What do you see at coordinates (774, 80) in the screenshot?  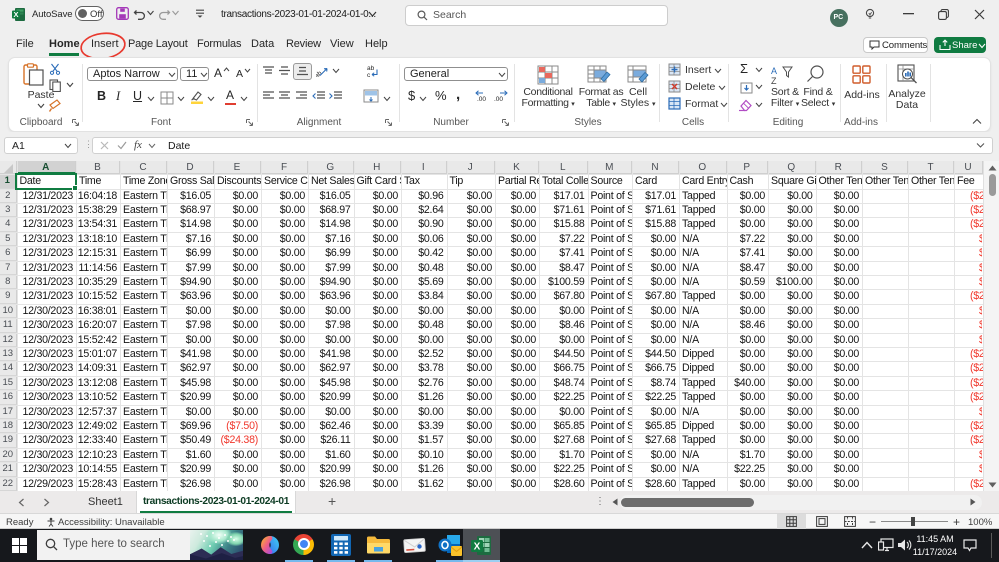 I see `svg-text: Z` at bounding box center [774, 80].